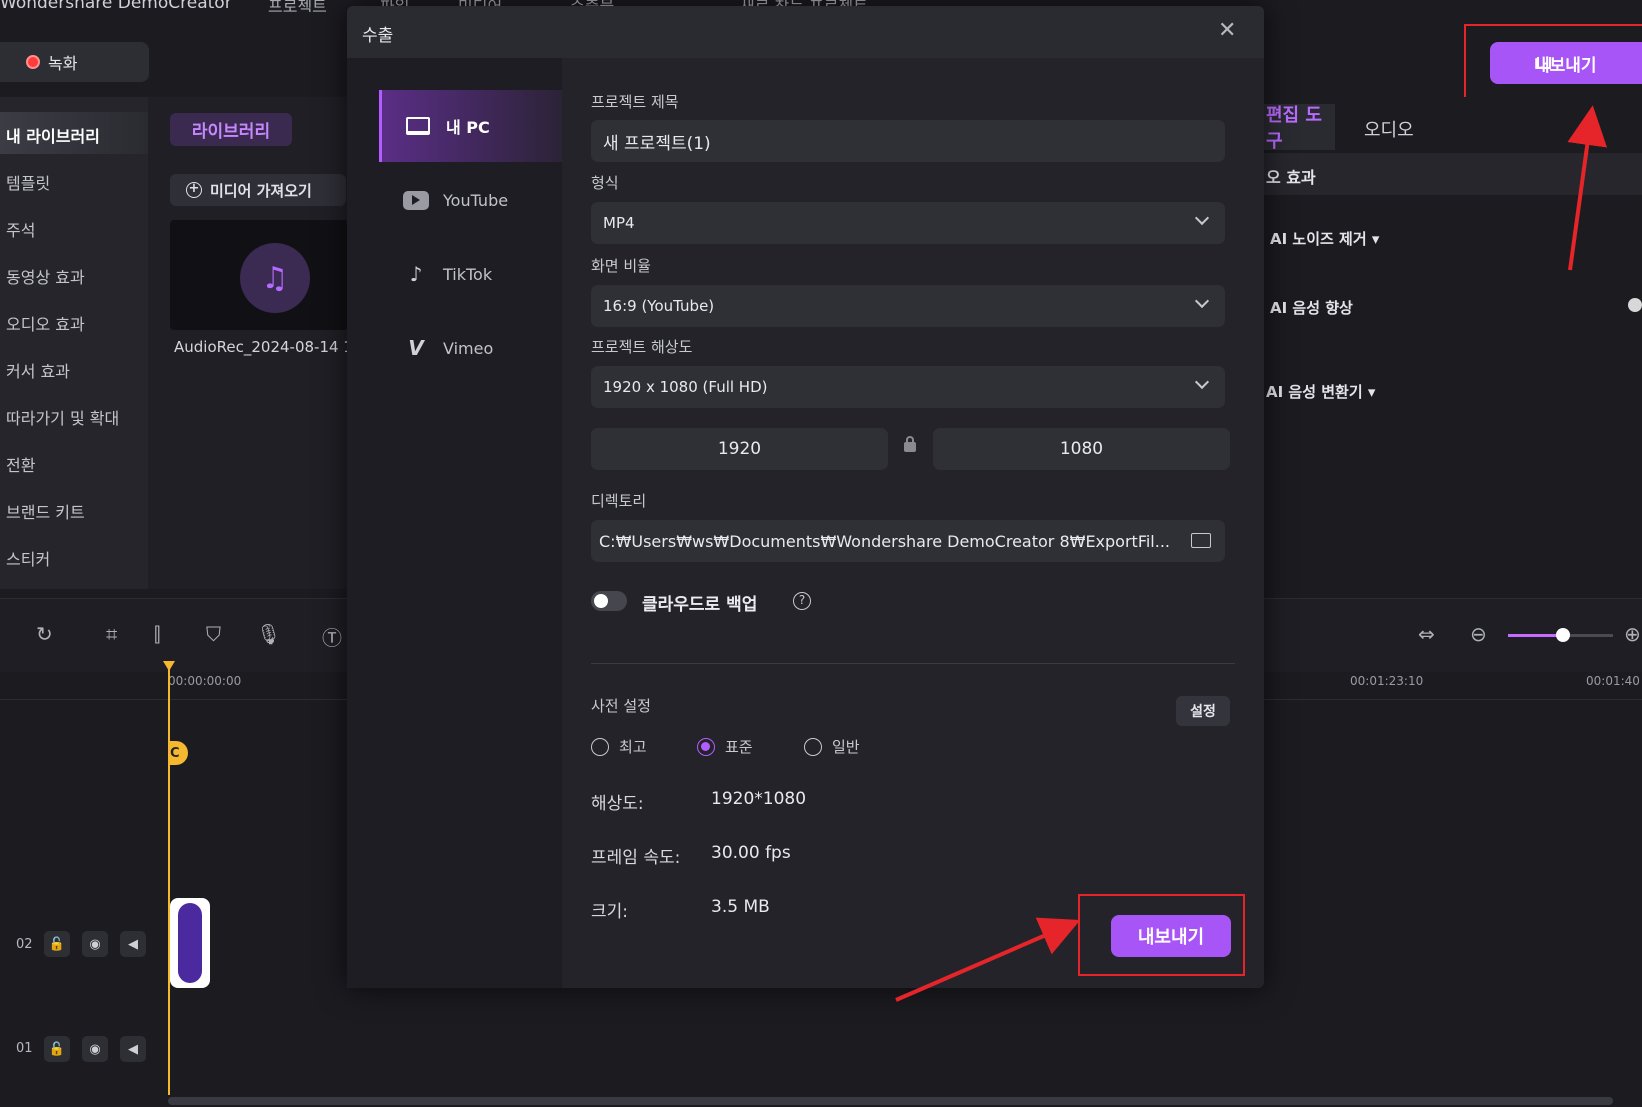  I want to click on audio-waveform, so click(190, 943).